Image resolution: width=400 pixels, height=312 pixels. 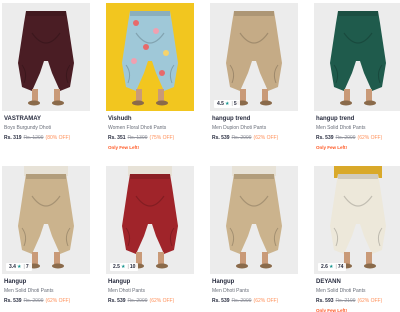 I want to click on product-brand: Vishudh, so click(x=120, y=119).